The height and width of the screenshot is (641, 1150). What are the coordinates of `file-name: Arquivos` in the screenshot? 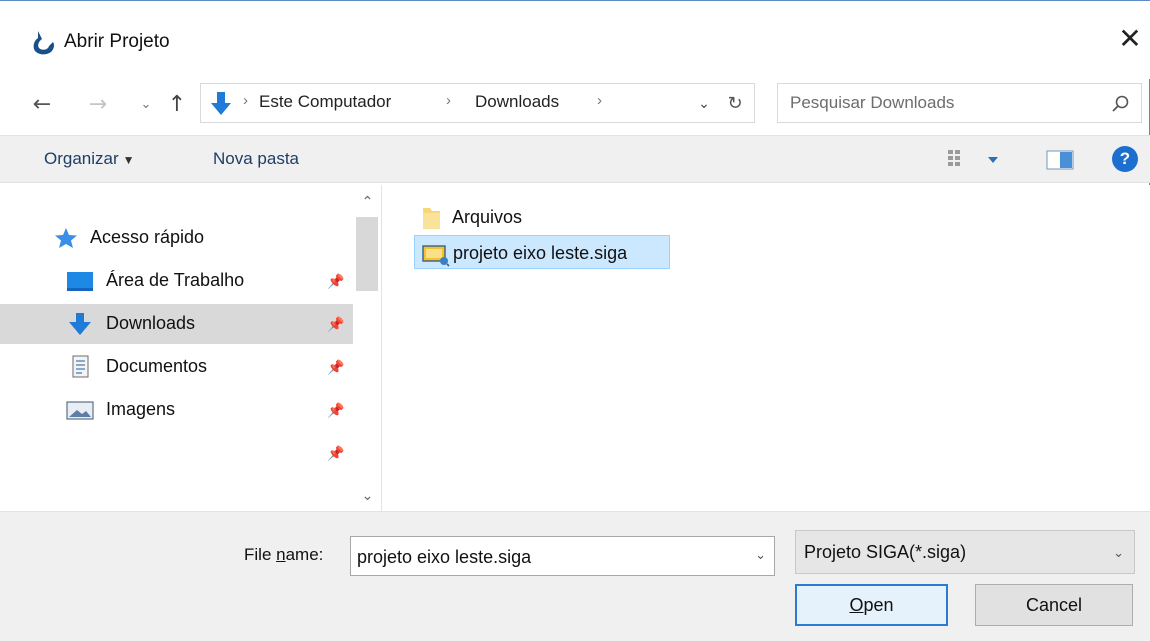 It's located at (487, 217).